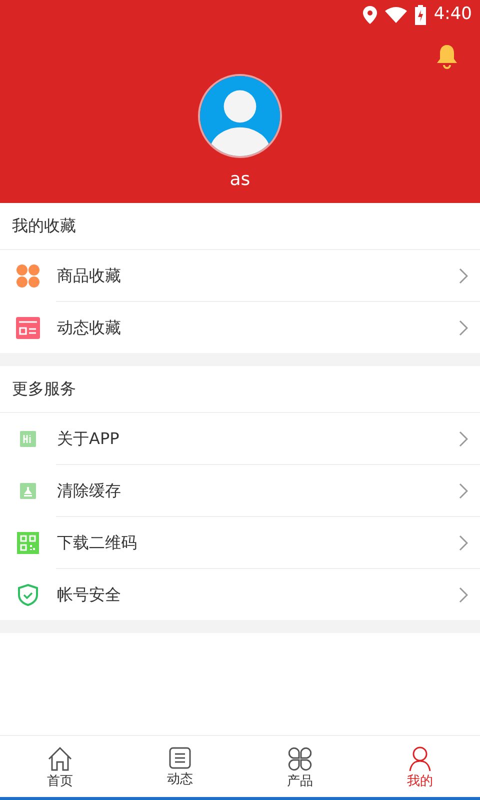 This screenshot has height=800, width=480. Describe the element at coordinates (420, 15) in the screenshot. I see `battery-icon` at that location.